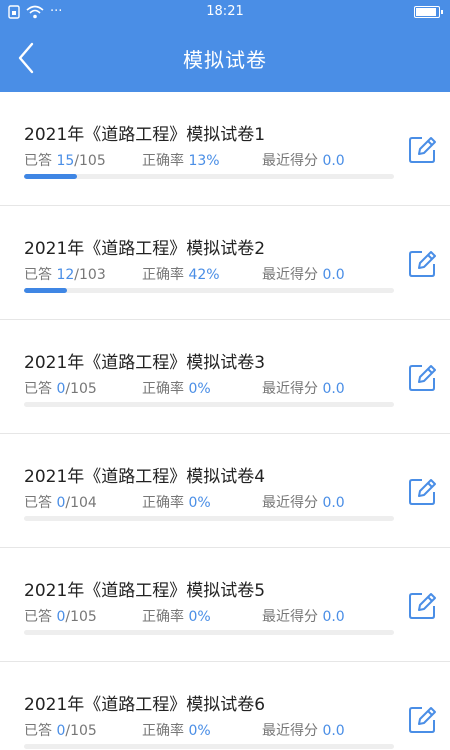 The height and width of the screenshot is (750, 450). What do you see at coordinates (145, 591) in the screenshot?
I see `paper-title: 2021年《道路工程》模拟试卷5` at bounding box center [145, 591].